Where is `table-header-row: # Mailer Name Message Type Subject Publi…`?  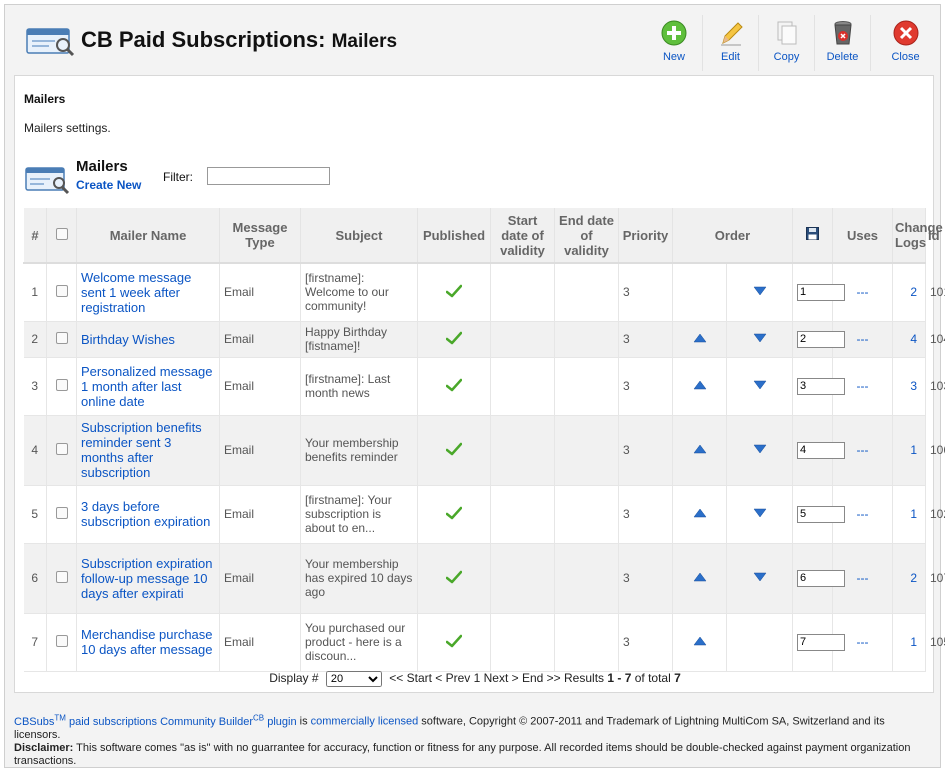 table-header-row: # Mailer Name Message Type Subject Publi… is located at coordinates (483, 236).